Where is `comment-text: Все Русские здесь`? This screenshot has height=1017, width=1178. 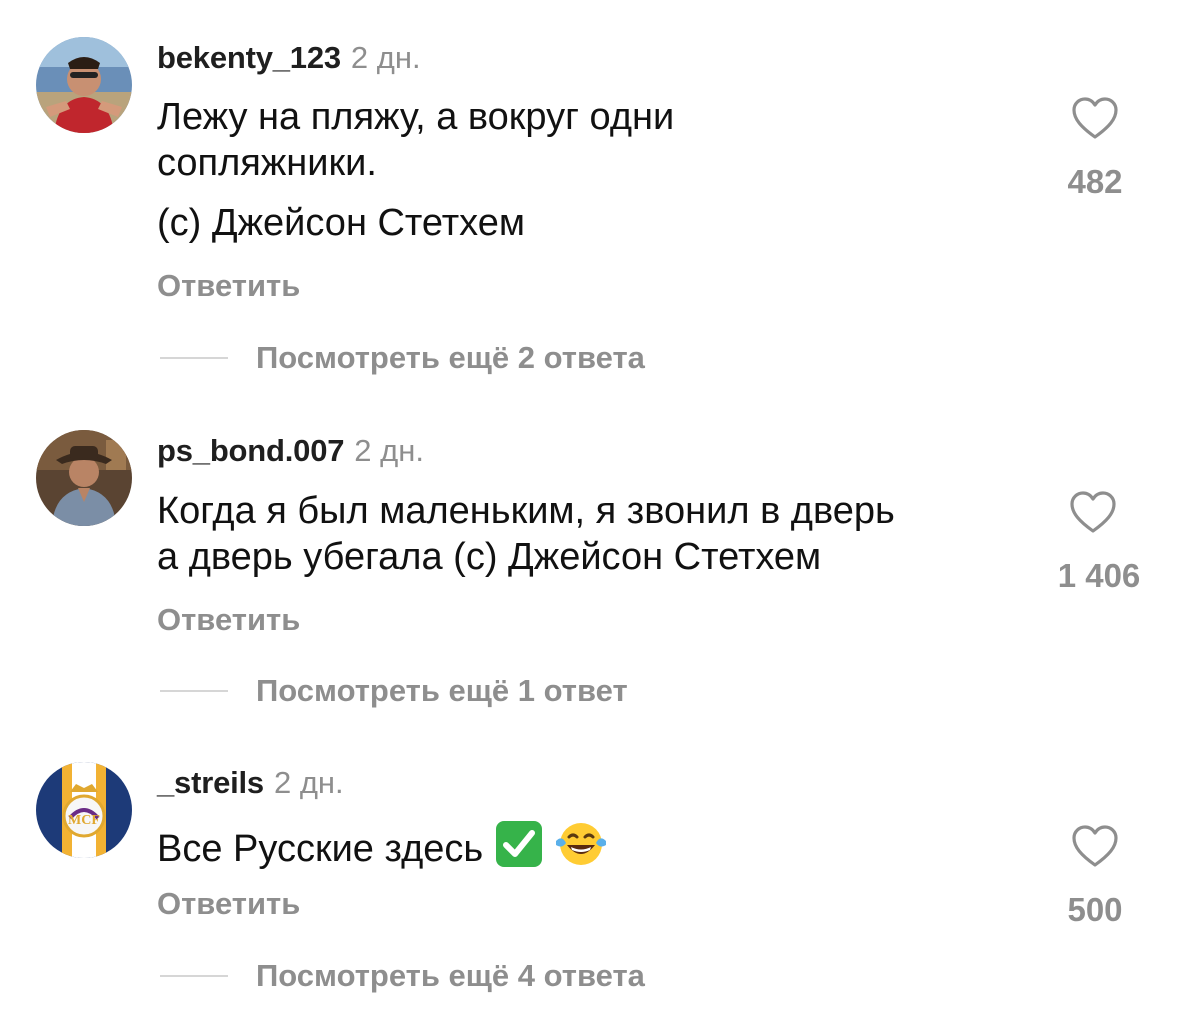
comment-text: Все Русские здесь is located at coordinates (382, 849).